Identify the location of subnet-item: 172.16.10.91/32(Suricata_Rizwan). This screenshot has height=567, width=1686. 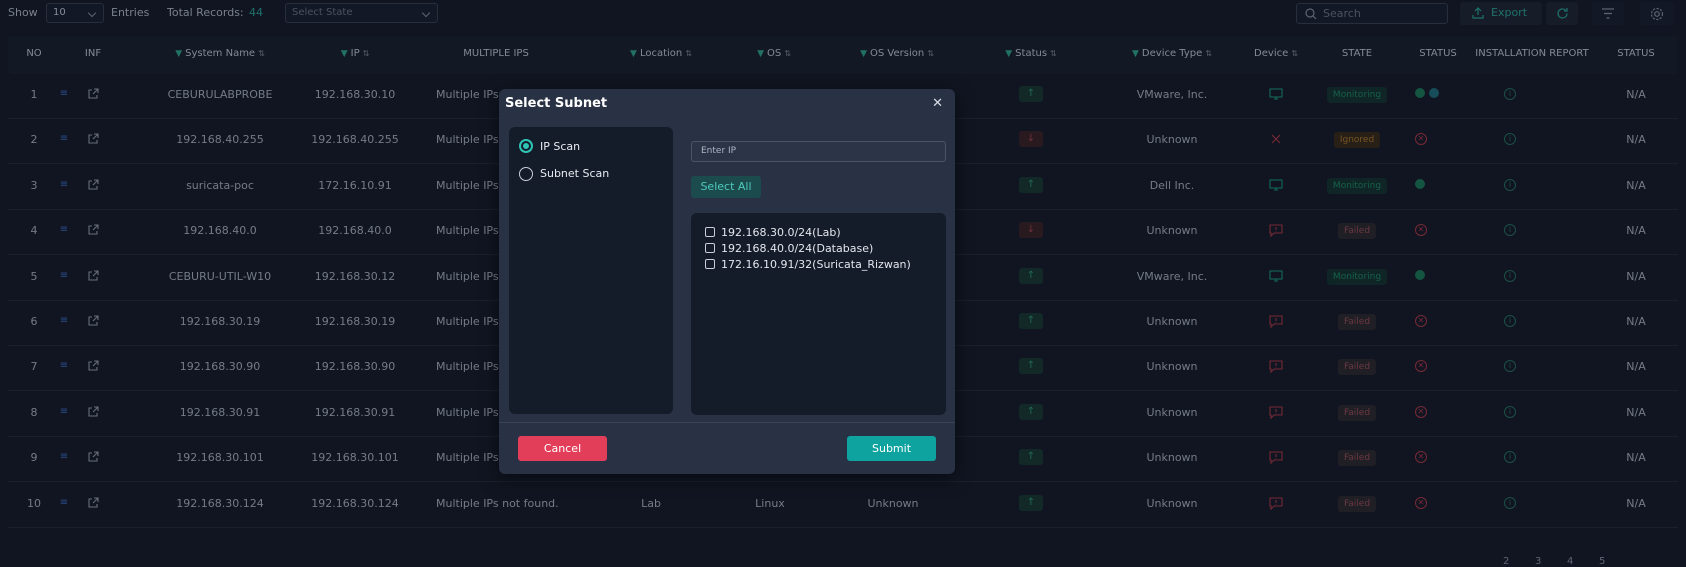
(808, 264).